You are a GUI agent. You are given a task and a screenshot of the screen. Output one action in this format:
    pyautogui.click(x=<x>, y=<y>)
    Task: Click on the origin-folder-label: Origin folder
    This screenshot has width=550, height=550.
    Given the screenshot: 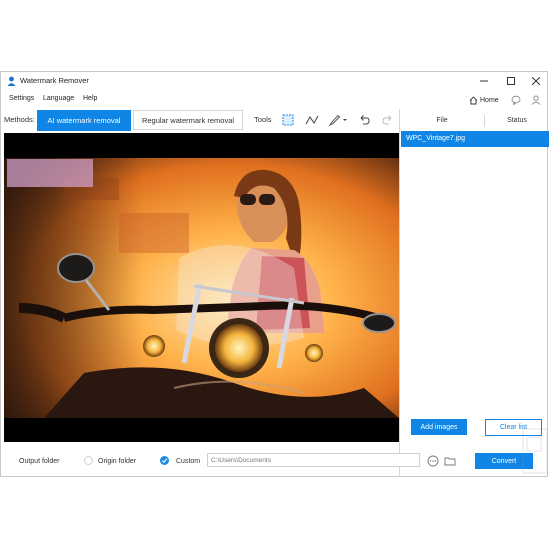 What is the action you would take?
    pyautogui.click(x=117, y=461)
    